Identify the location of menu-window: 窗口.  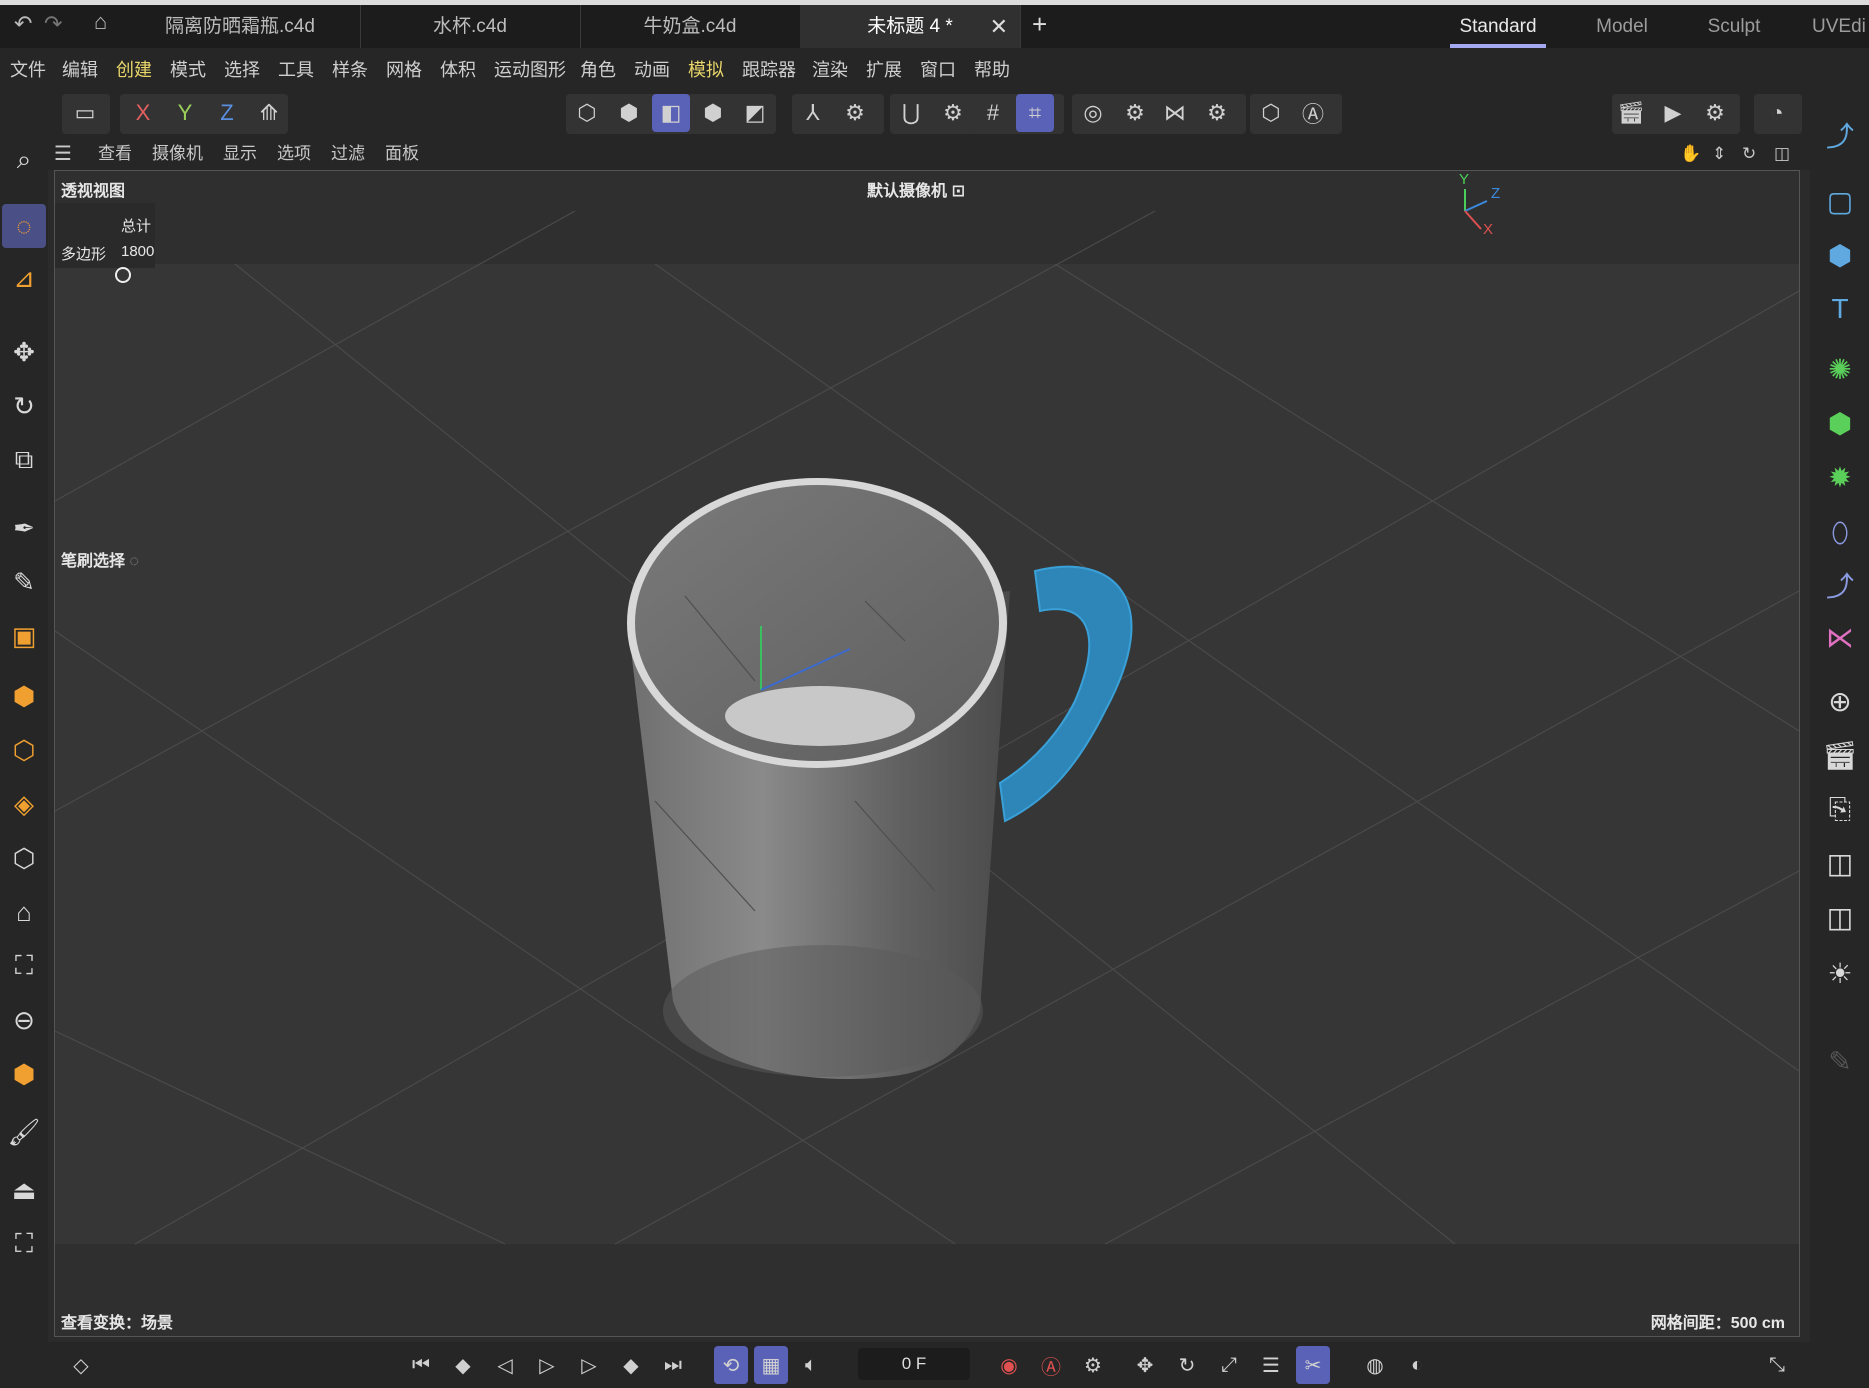
(938, 70).